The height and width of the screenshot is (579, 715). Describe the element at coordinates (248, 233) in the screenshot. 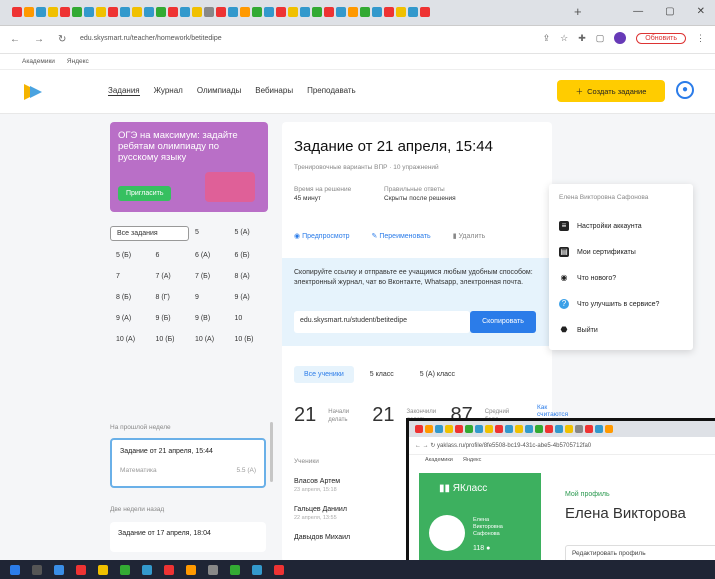

I see `filter-item: 5 (А)` at that location.